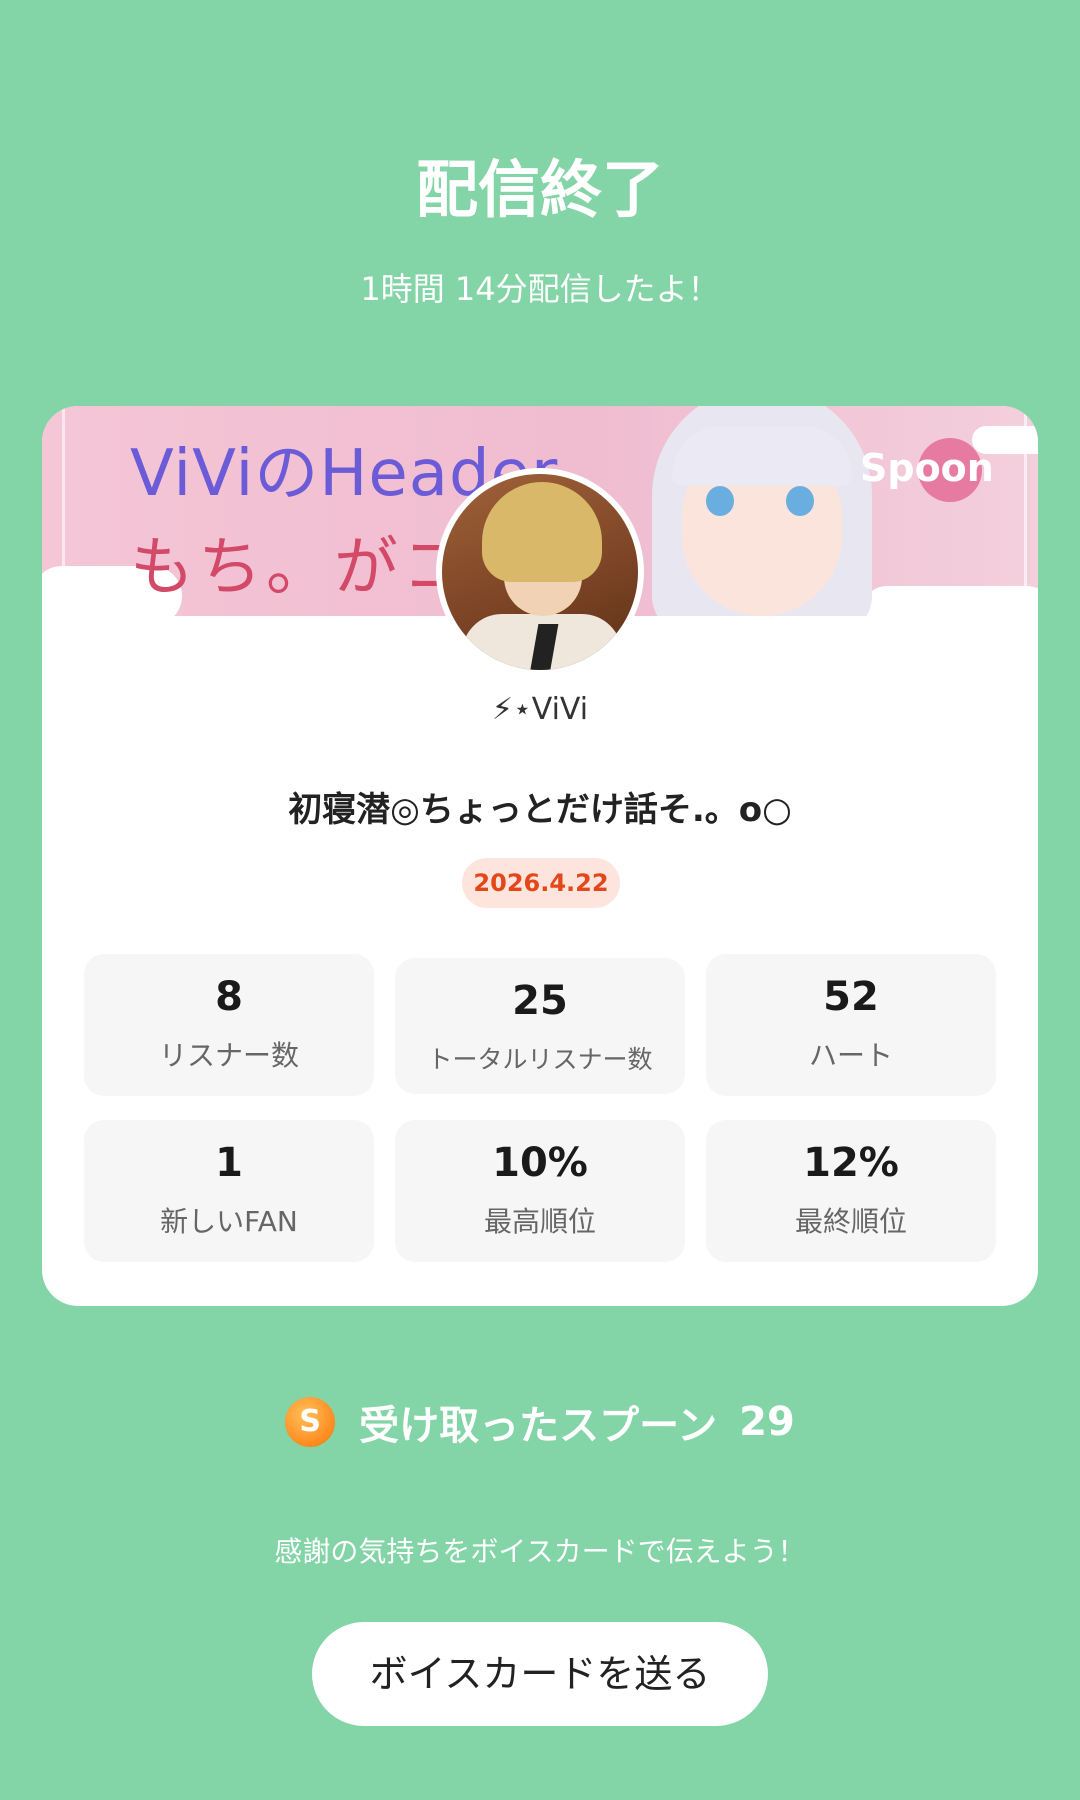  What do you see at coordinates (851, 1025) in the screenshot?
I see `stat-hearts: 52 ハート` at bounding box center [851, 1025].